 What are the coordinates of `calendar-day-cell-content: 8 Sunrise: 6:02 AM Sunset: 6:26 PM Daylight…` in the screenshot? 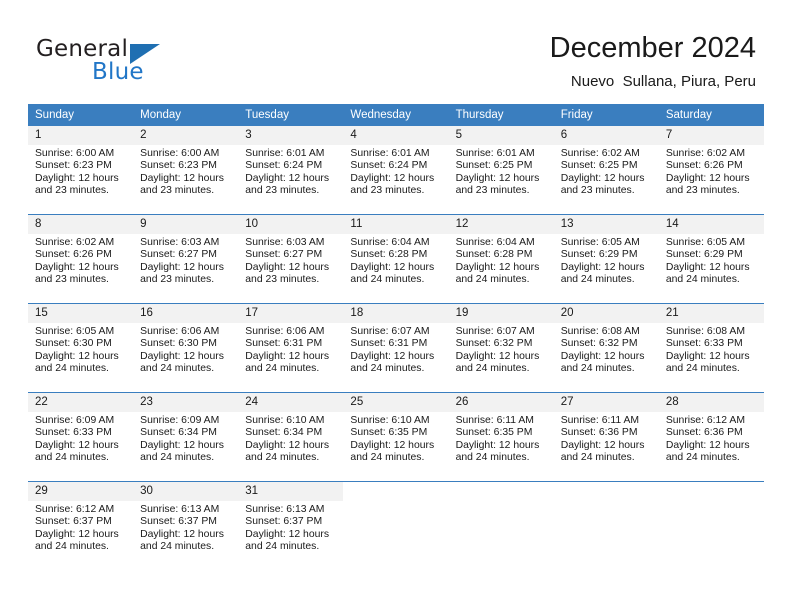 It's located at (81, 259).